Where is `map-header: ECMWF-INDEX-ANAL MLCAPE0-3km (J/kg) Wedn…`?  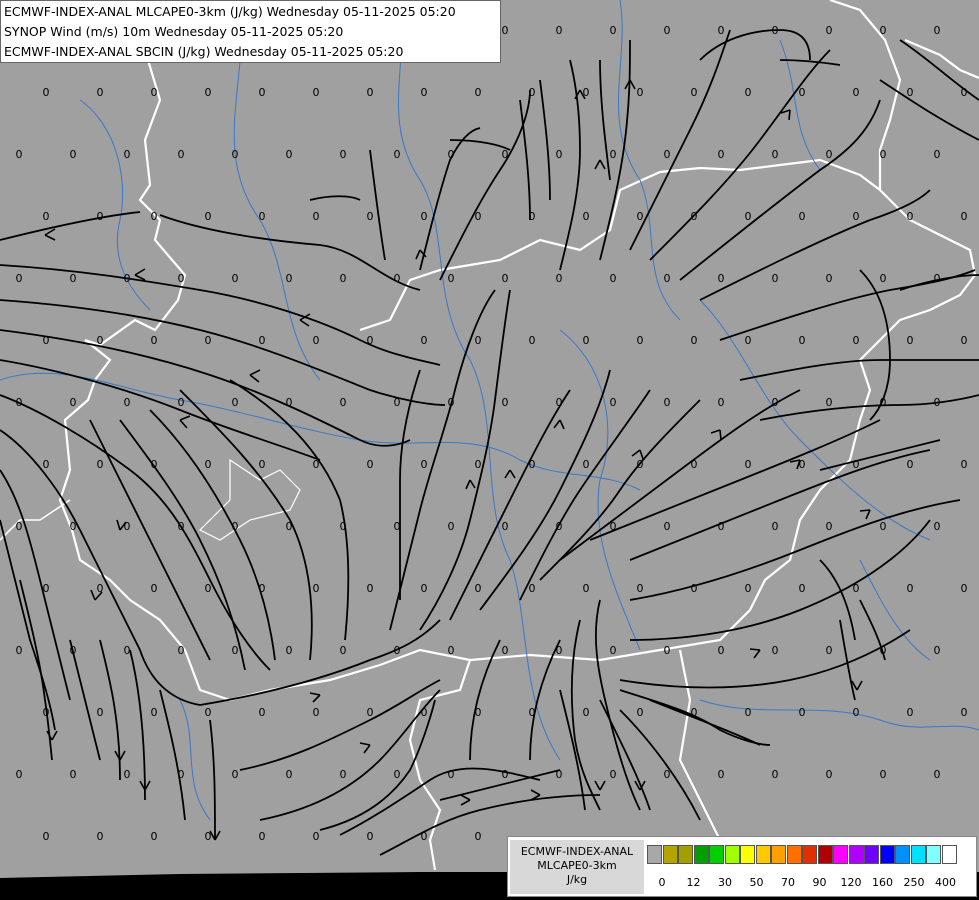 map-header: ECMWF-INDEX-ANAL MLCAPE0-3km (J/kg) Wedn… is located at coordinates (250, 31).